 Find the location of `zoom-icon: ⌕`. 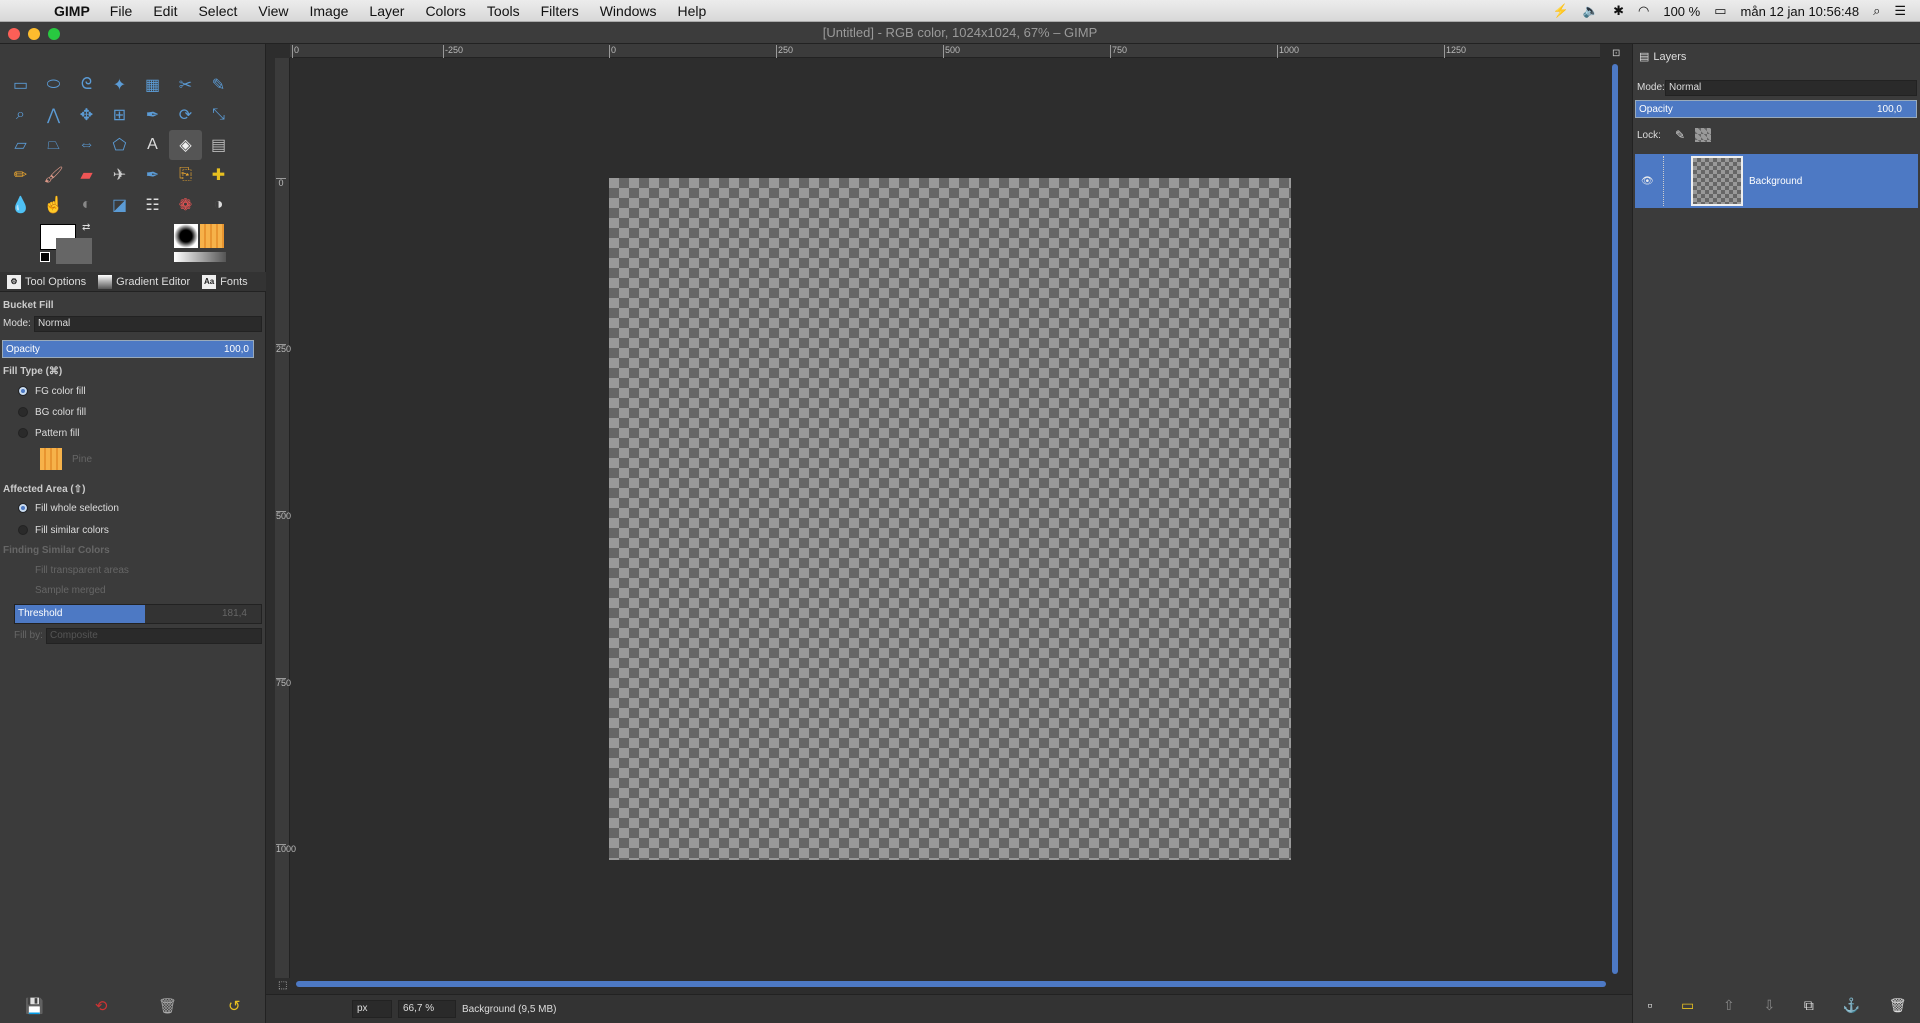

zoom-icon: ⌕ is located at coordinates (20, 115).